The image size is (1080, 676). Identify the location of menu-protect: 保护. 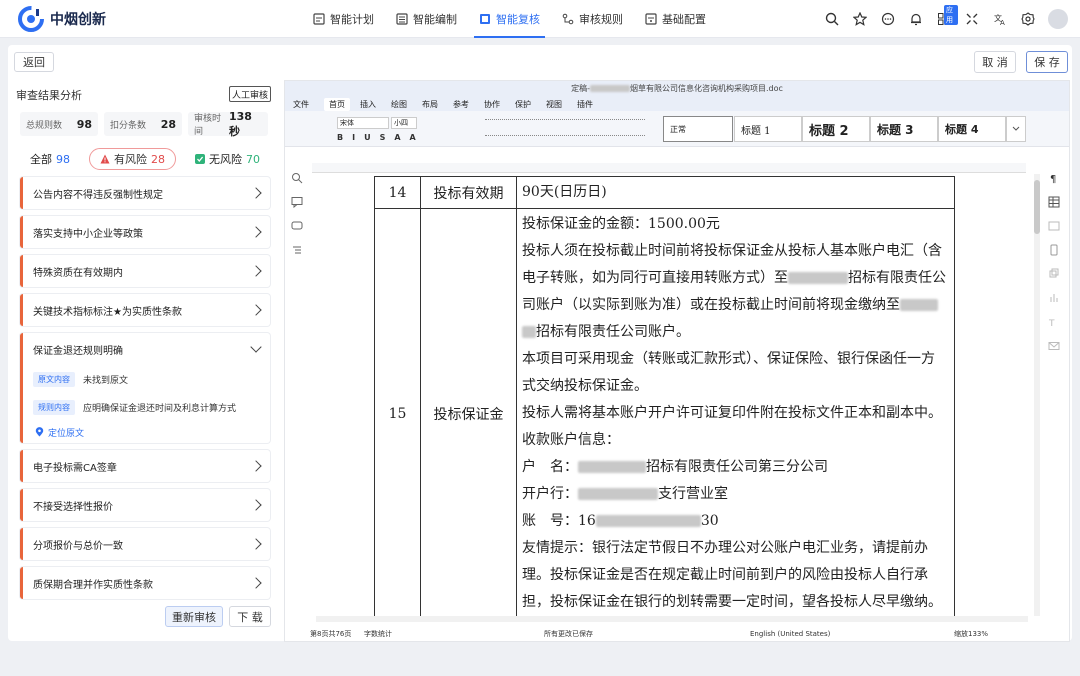
(523, 104).